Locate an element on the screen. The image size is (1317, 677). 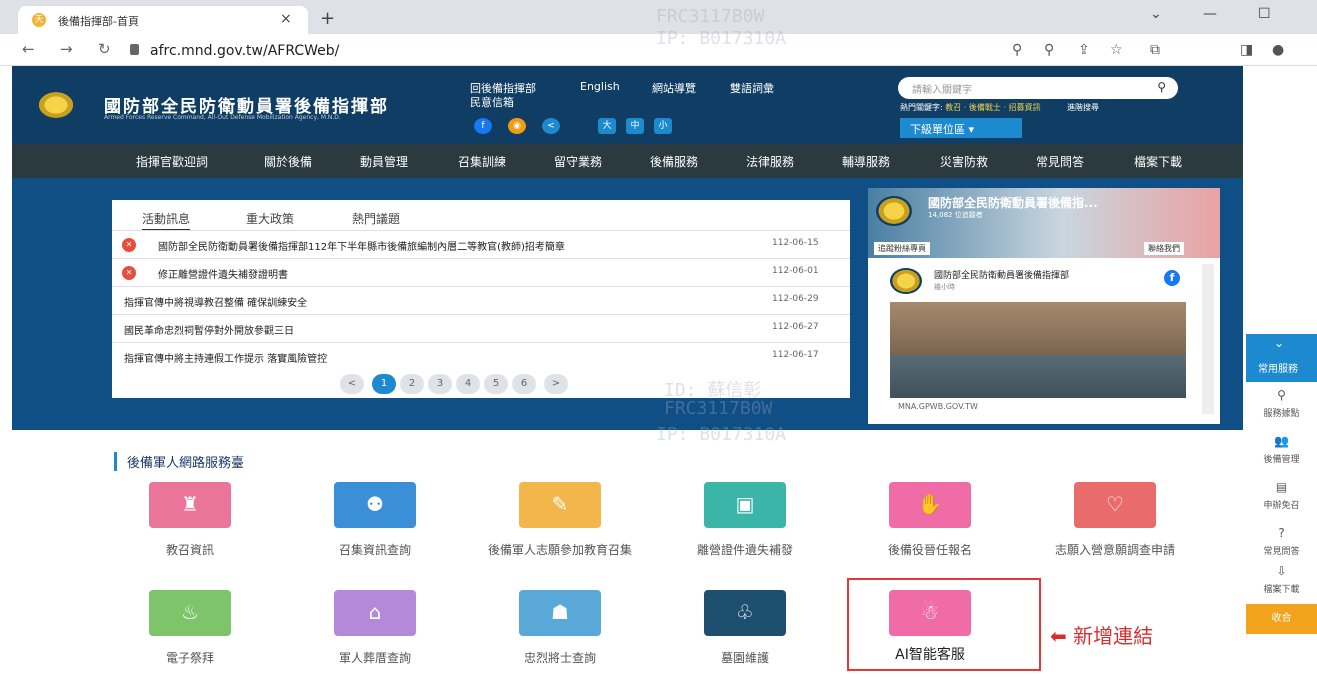
tile-enlistment-survey: ♡ is located at coordinates (1115, 505).